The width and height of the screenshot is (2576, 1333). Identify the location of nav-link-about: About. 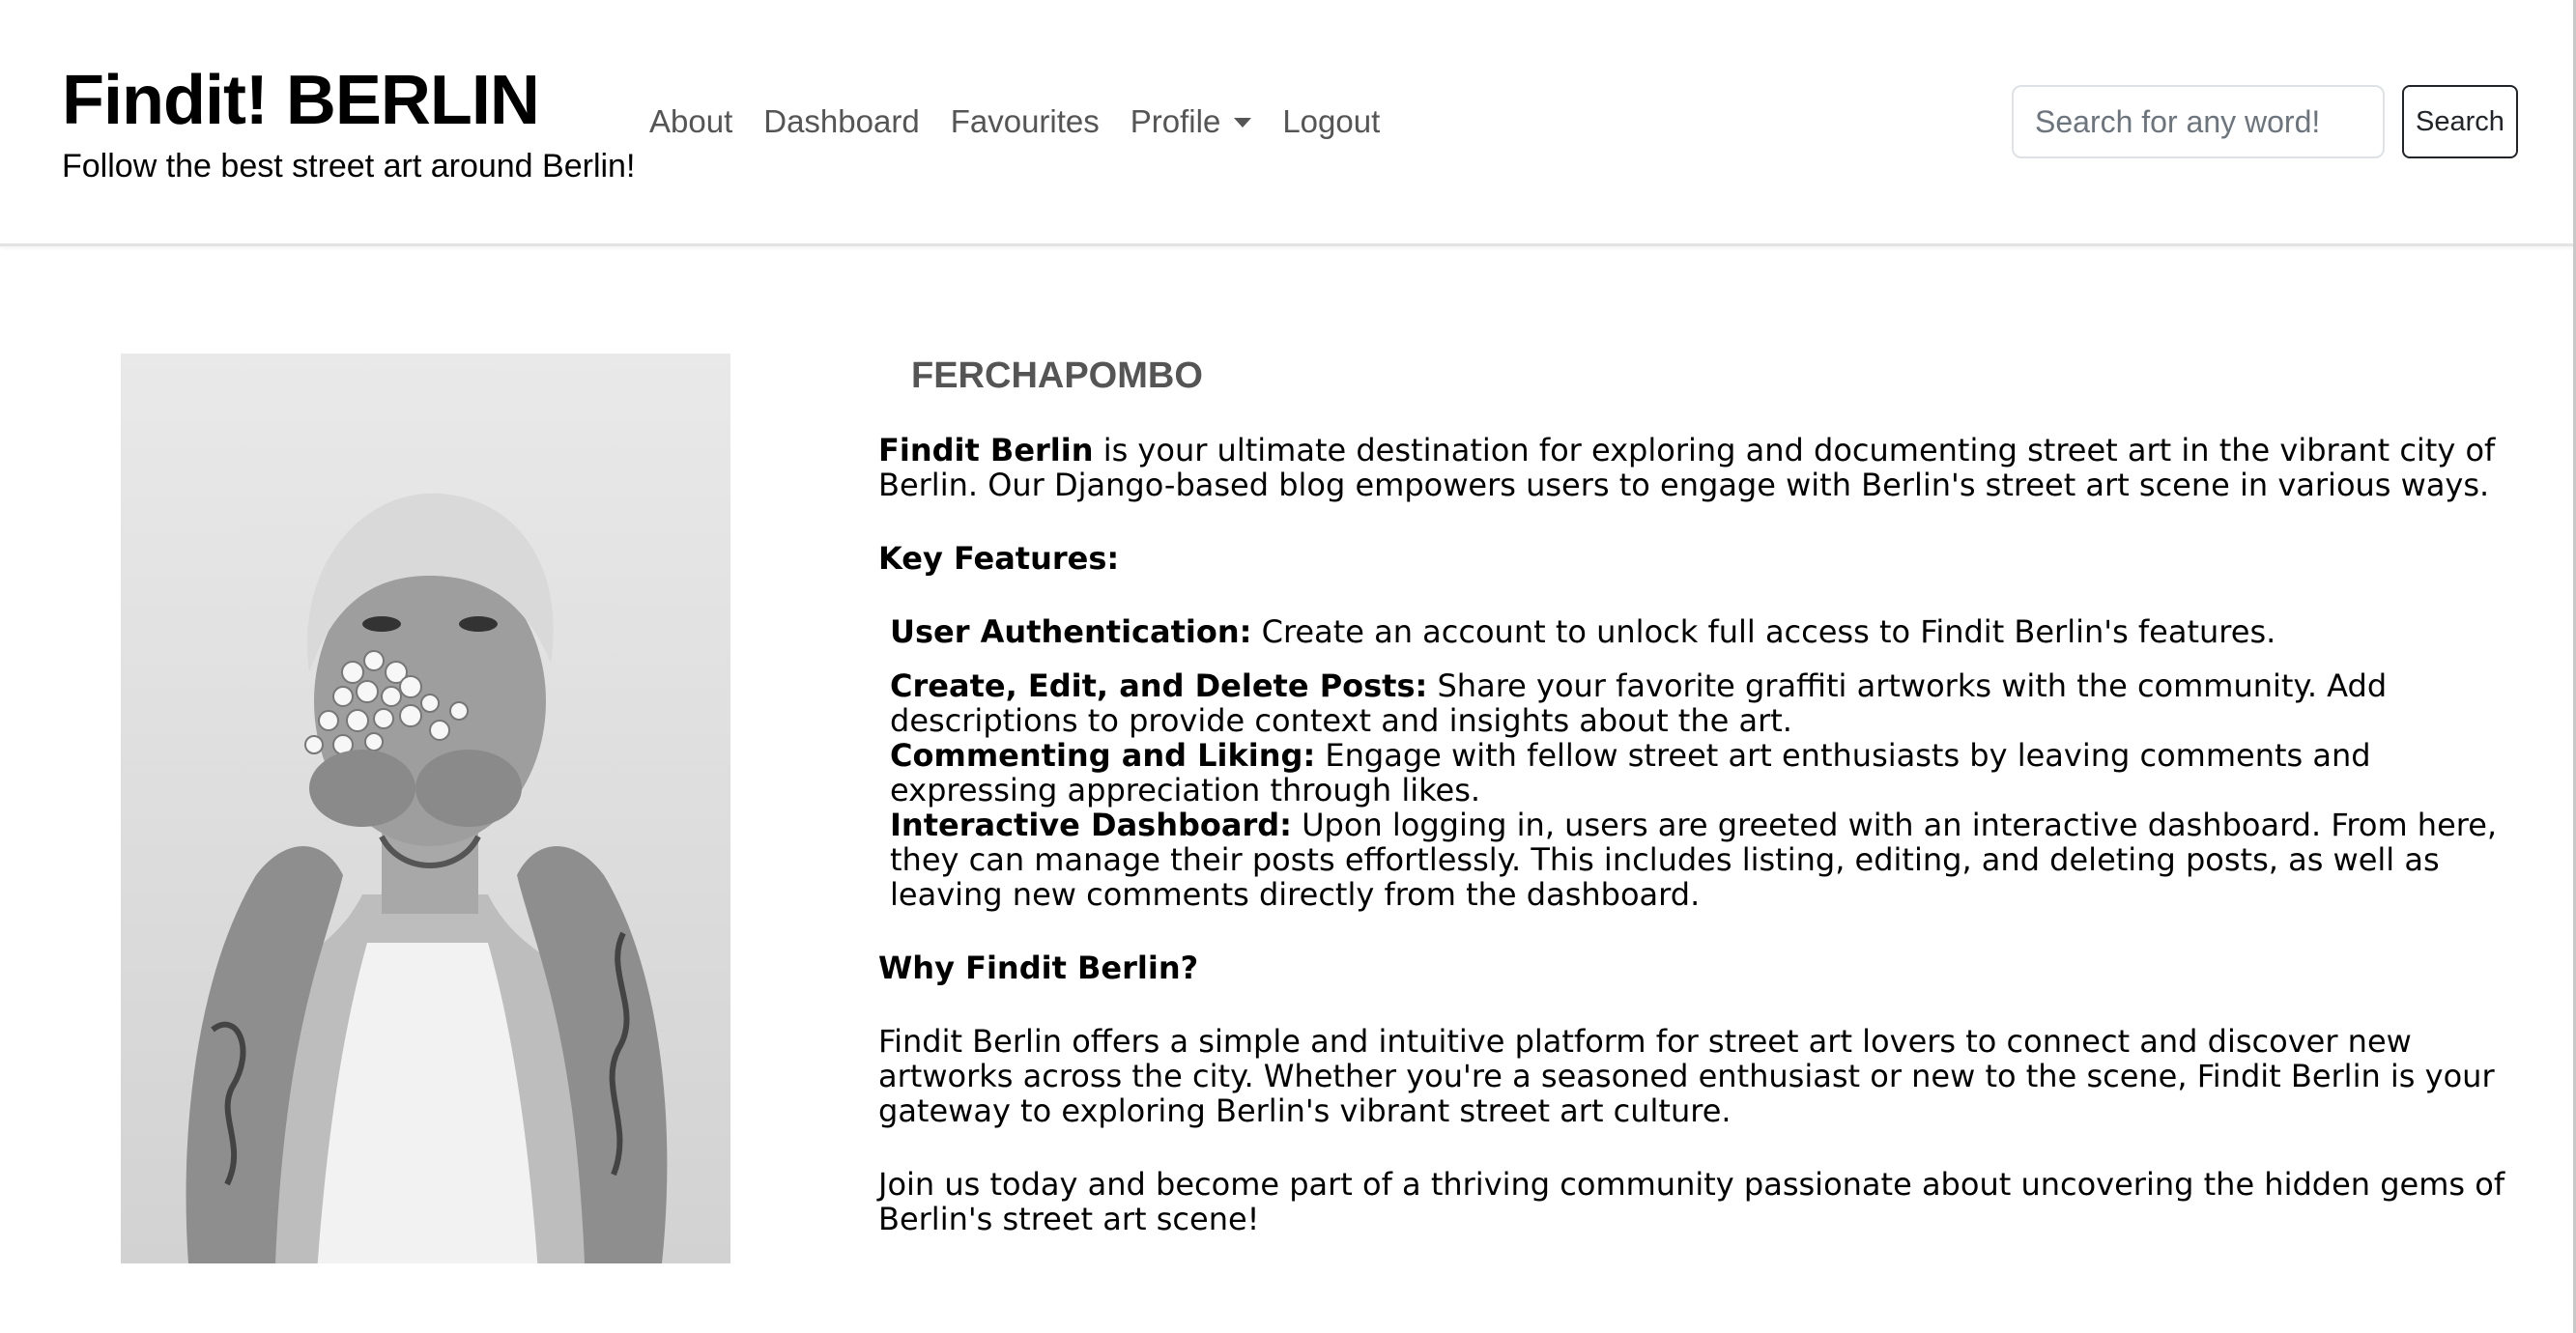
(691, 121).